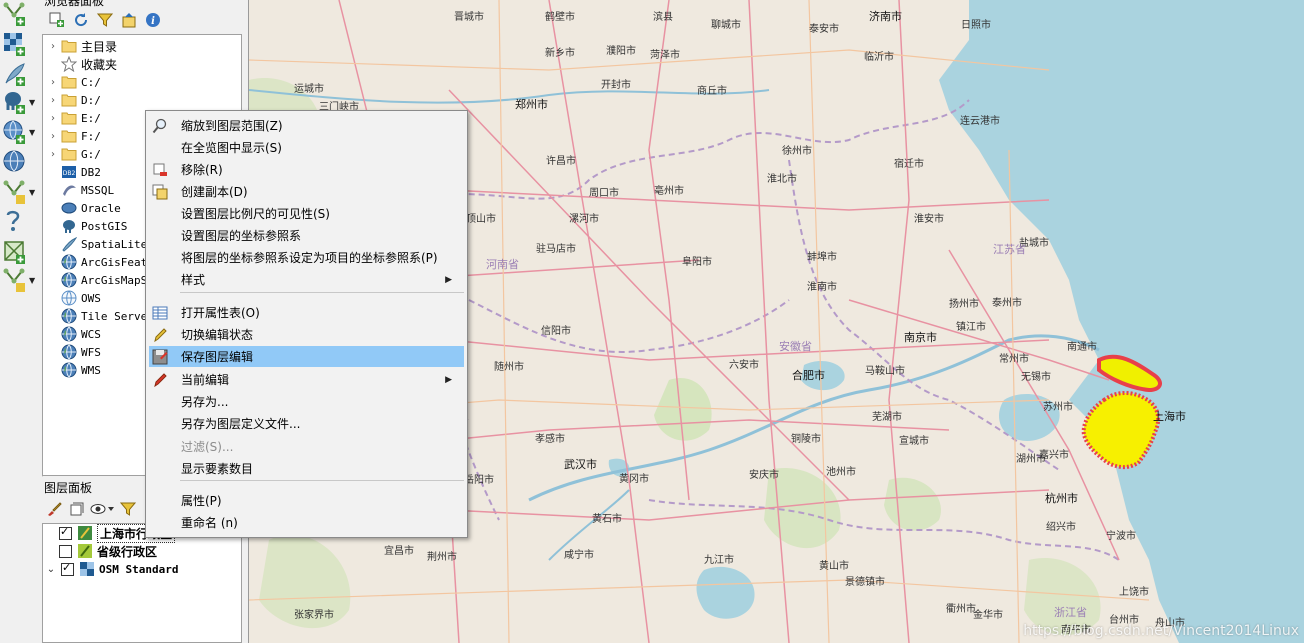 This screenshot has width=1304, height=643. Describe the element at coordinates (306, 279) in the screenshot. I see `menu-item: 样式 ▶` at that location.